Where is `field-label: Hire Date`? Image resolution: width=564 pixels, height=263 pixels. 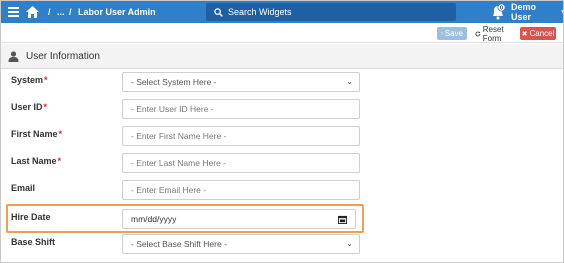 field-label: Hire Date is located at coordinates (31, 217).